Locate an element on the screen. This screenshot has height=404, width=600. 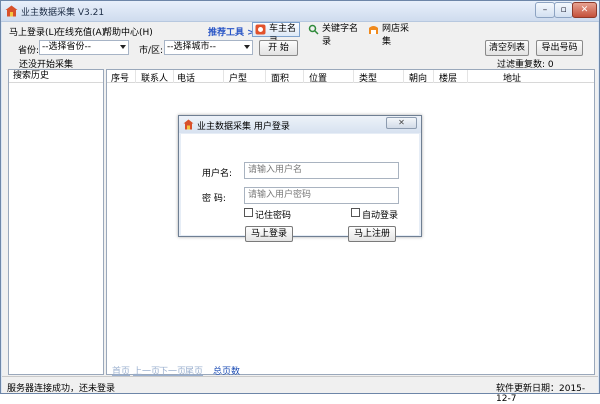
shop-icon is located at coordinates (373, 30).